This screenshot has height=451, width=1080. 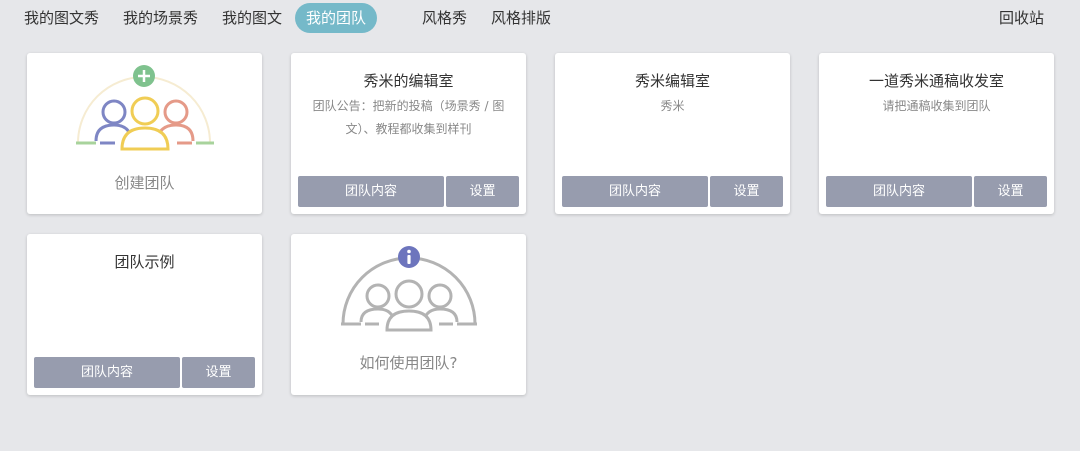 What do you see at coordinates (672, 106) in the screenshot?
I see `team-description: 秀米` at bounding box center [672, 106].